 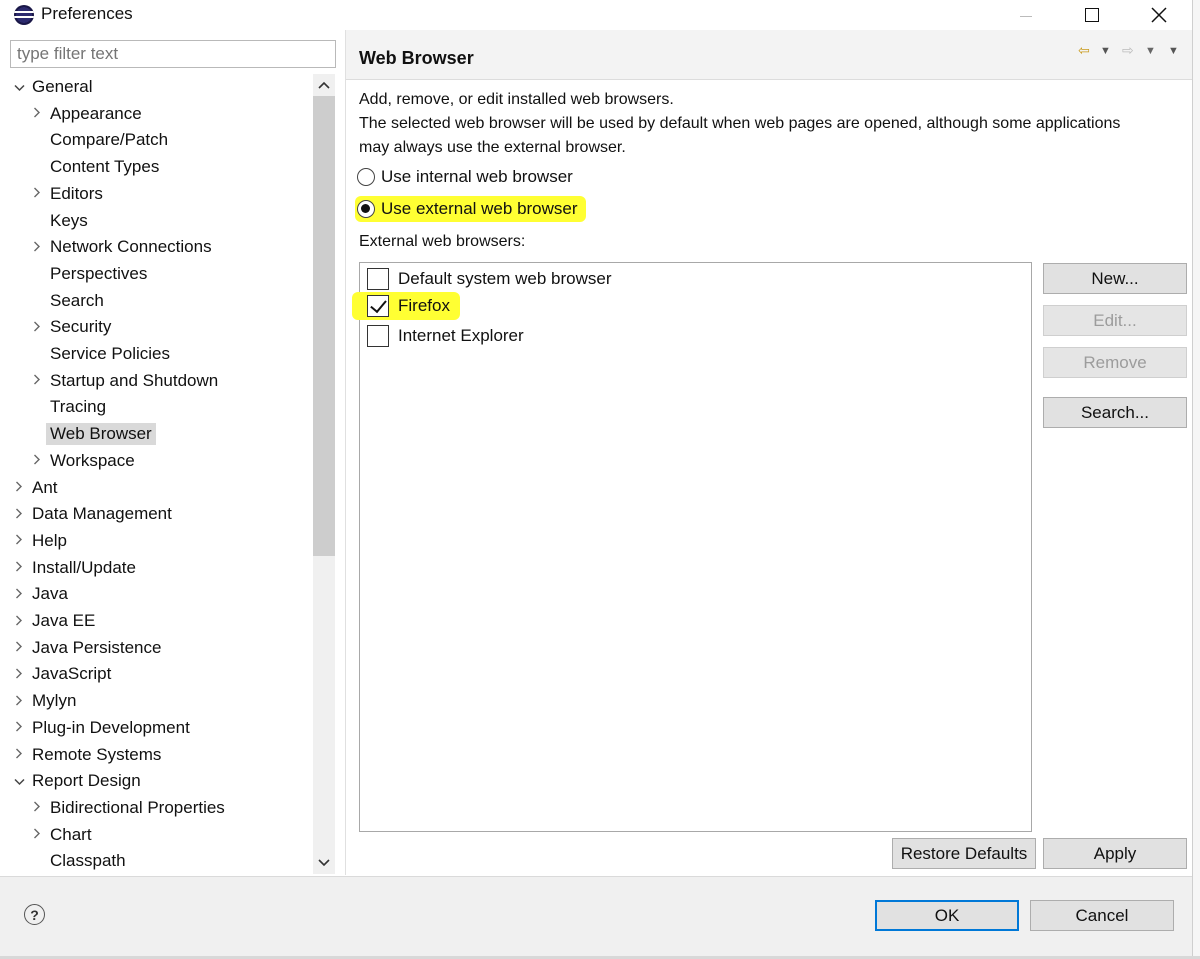 What do you see at coordinates (71, 834) in the screenshot?
I see `tree-item-label: Chart` at bounding box center [71, 834].